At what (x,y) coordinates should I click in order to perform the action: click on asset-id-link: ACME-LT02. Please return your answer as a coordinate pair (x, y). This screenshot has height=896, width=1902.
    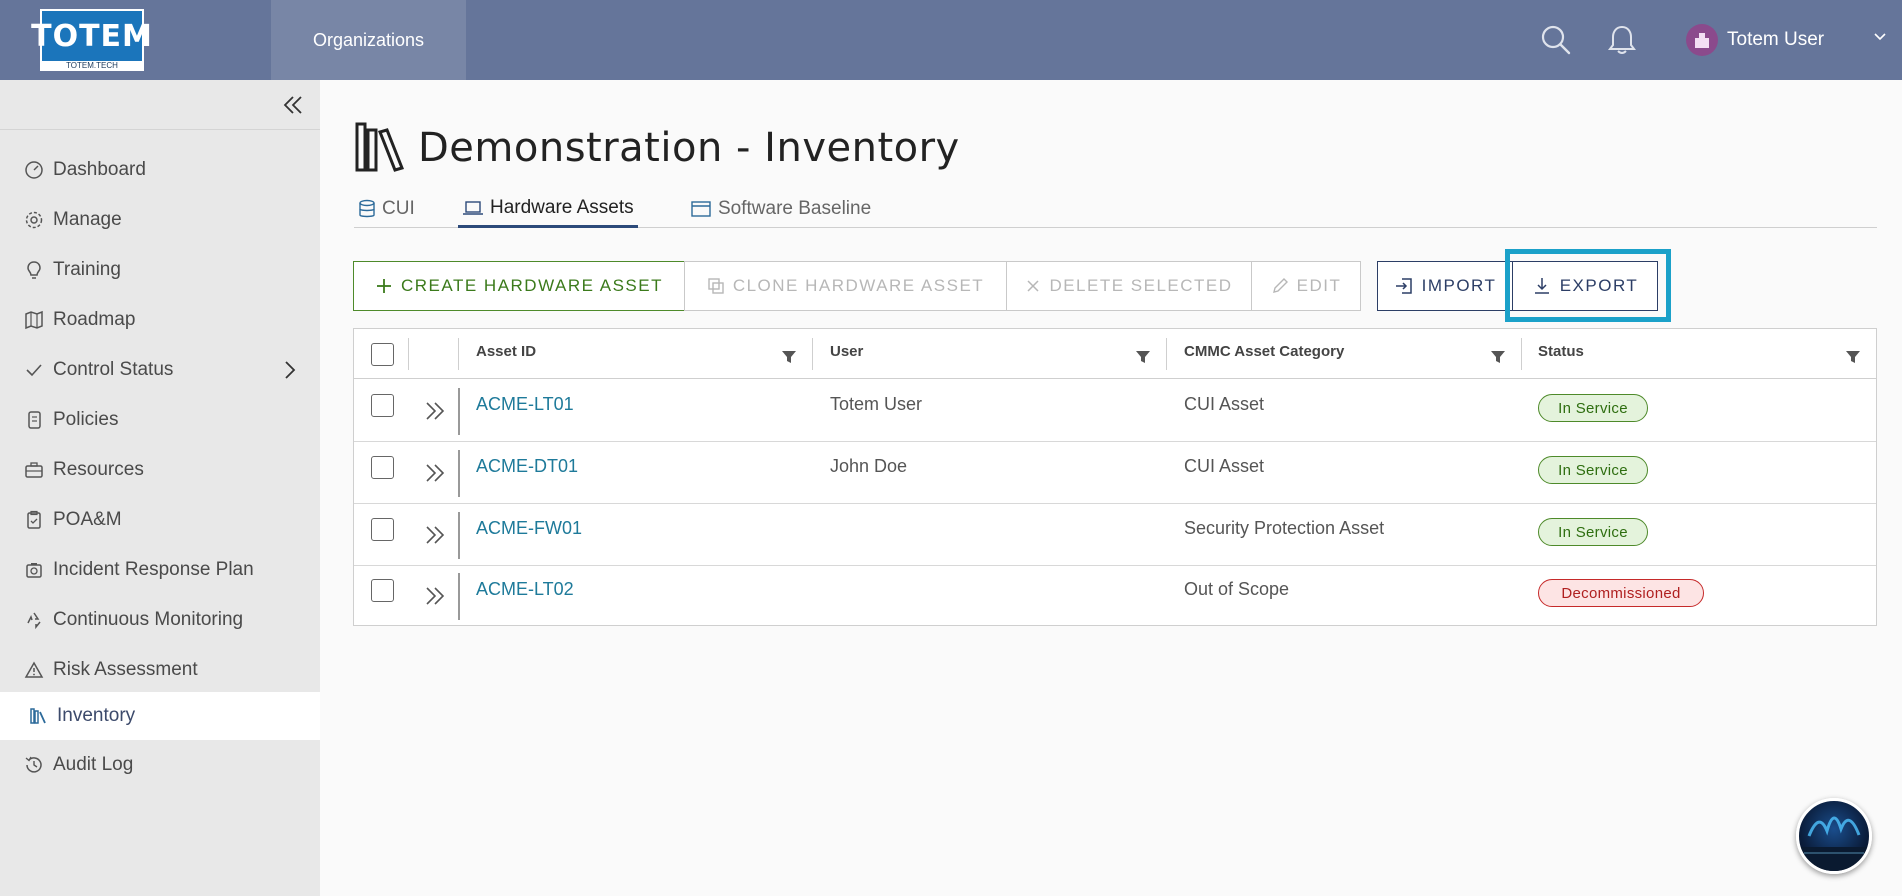
    Looking at the image, I should click on (525, 589).